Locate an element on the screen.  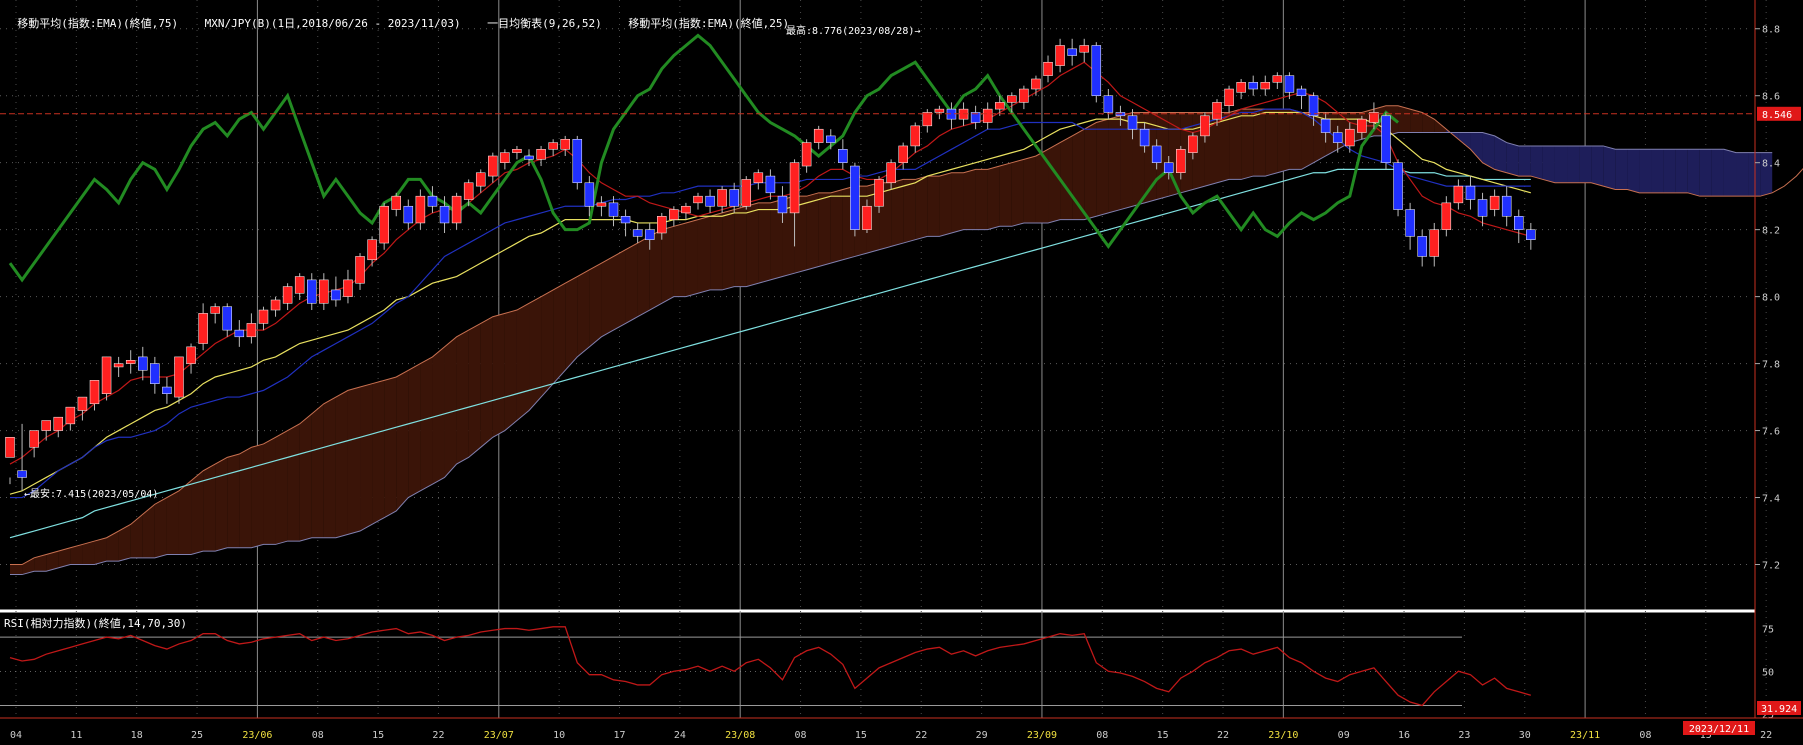
rsi-panel is located at coordinates (901, 664).